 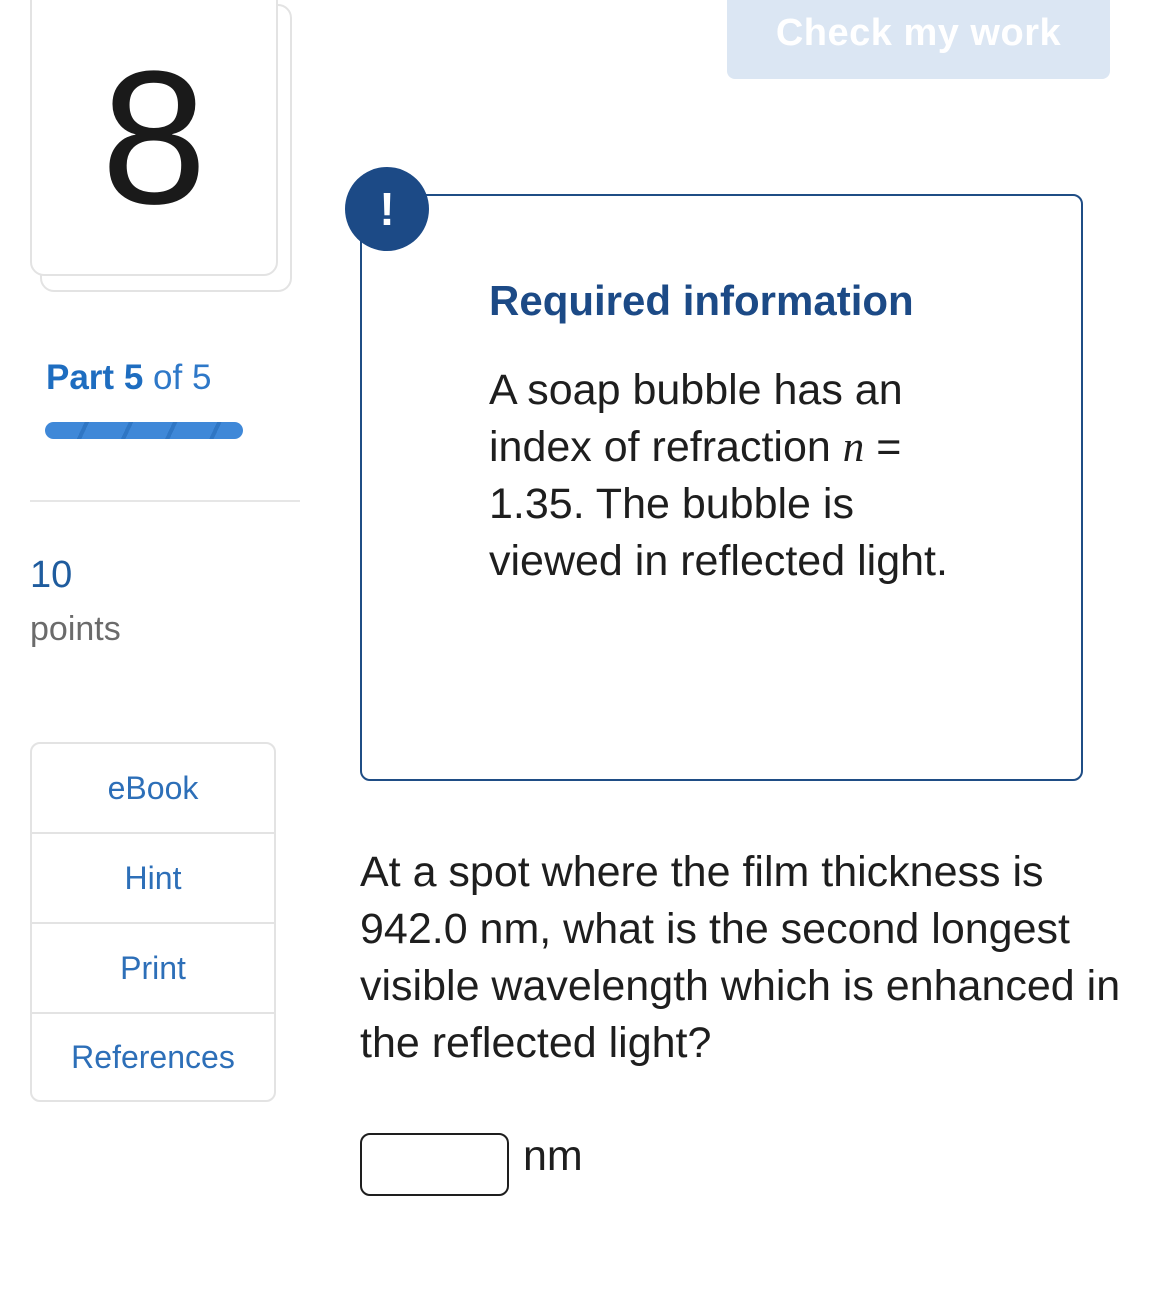 I want to click on question-number: 8, so click(x=154, y=138).